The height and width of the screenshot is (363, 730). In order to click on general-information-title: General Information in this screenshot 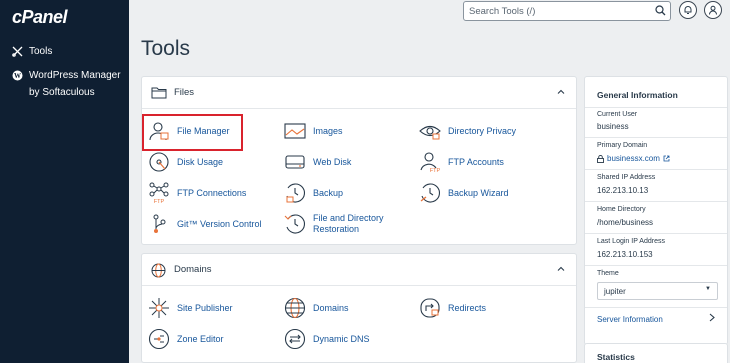, I will do `click(637, 95)`.